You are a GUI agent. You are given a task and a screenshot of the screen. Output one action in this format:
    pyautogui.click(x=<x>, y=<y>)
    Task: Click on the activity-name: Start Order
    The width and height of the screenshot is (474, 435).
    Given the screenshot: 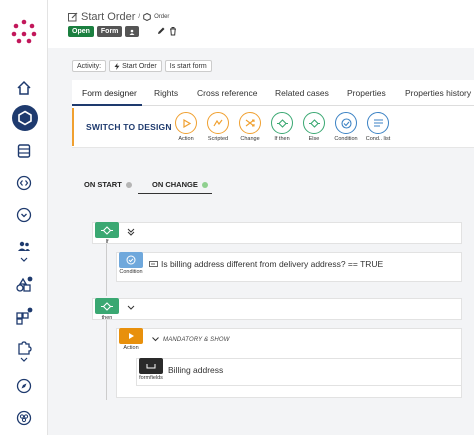 What is the action you would take?
    pyautogui.click(x=139, y=66)
    